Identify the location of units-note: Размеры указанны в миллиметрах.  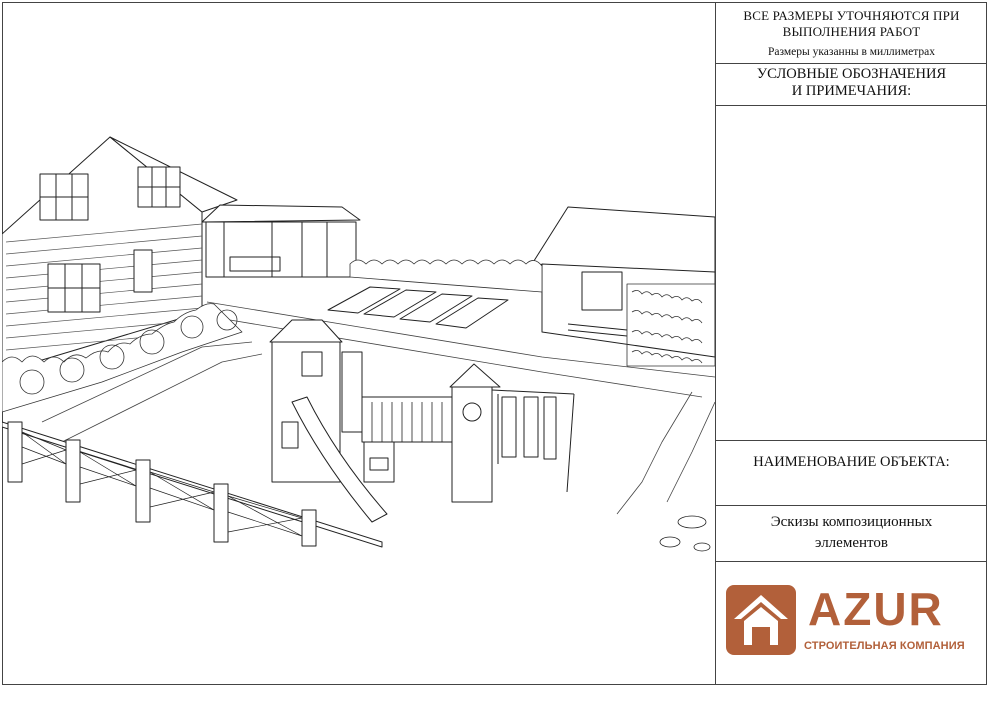
(851, 52).